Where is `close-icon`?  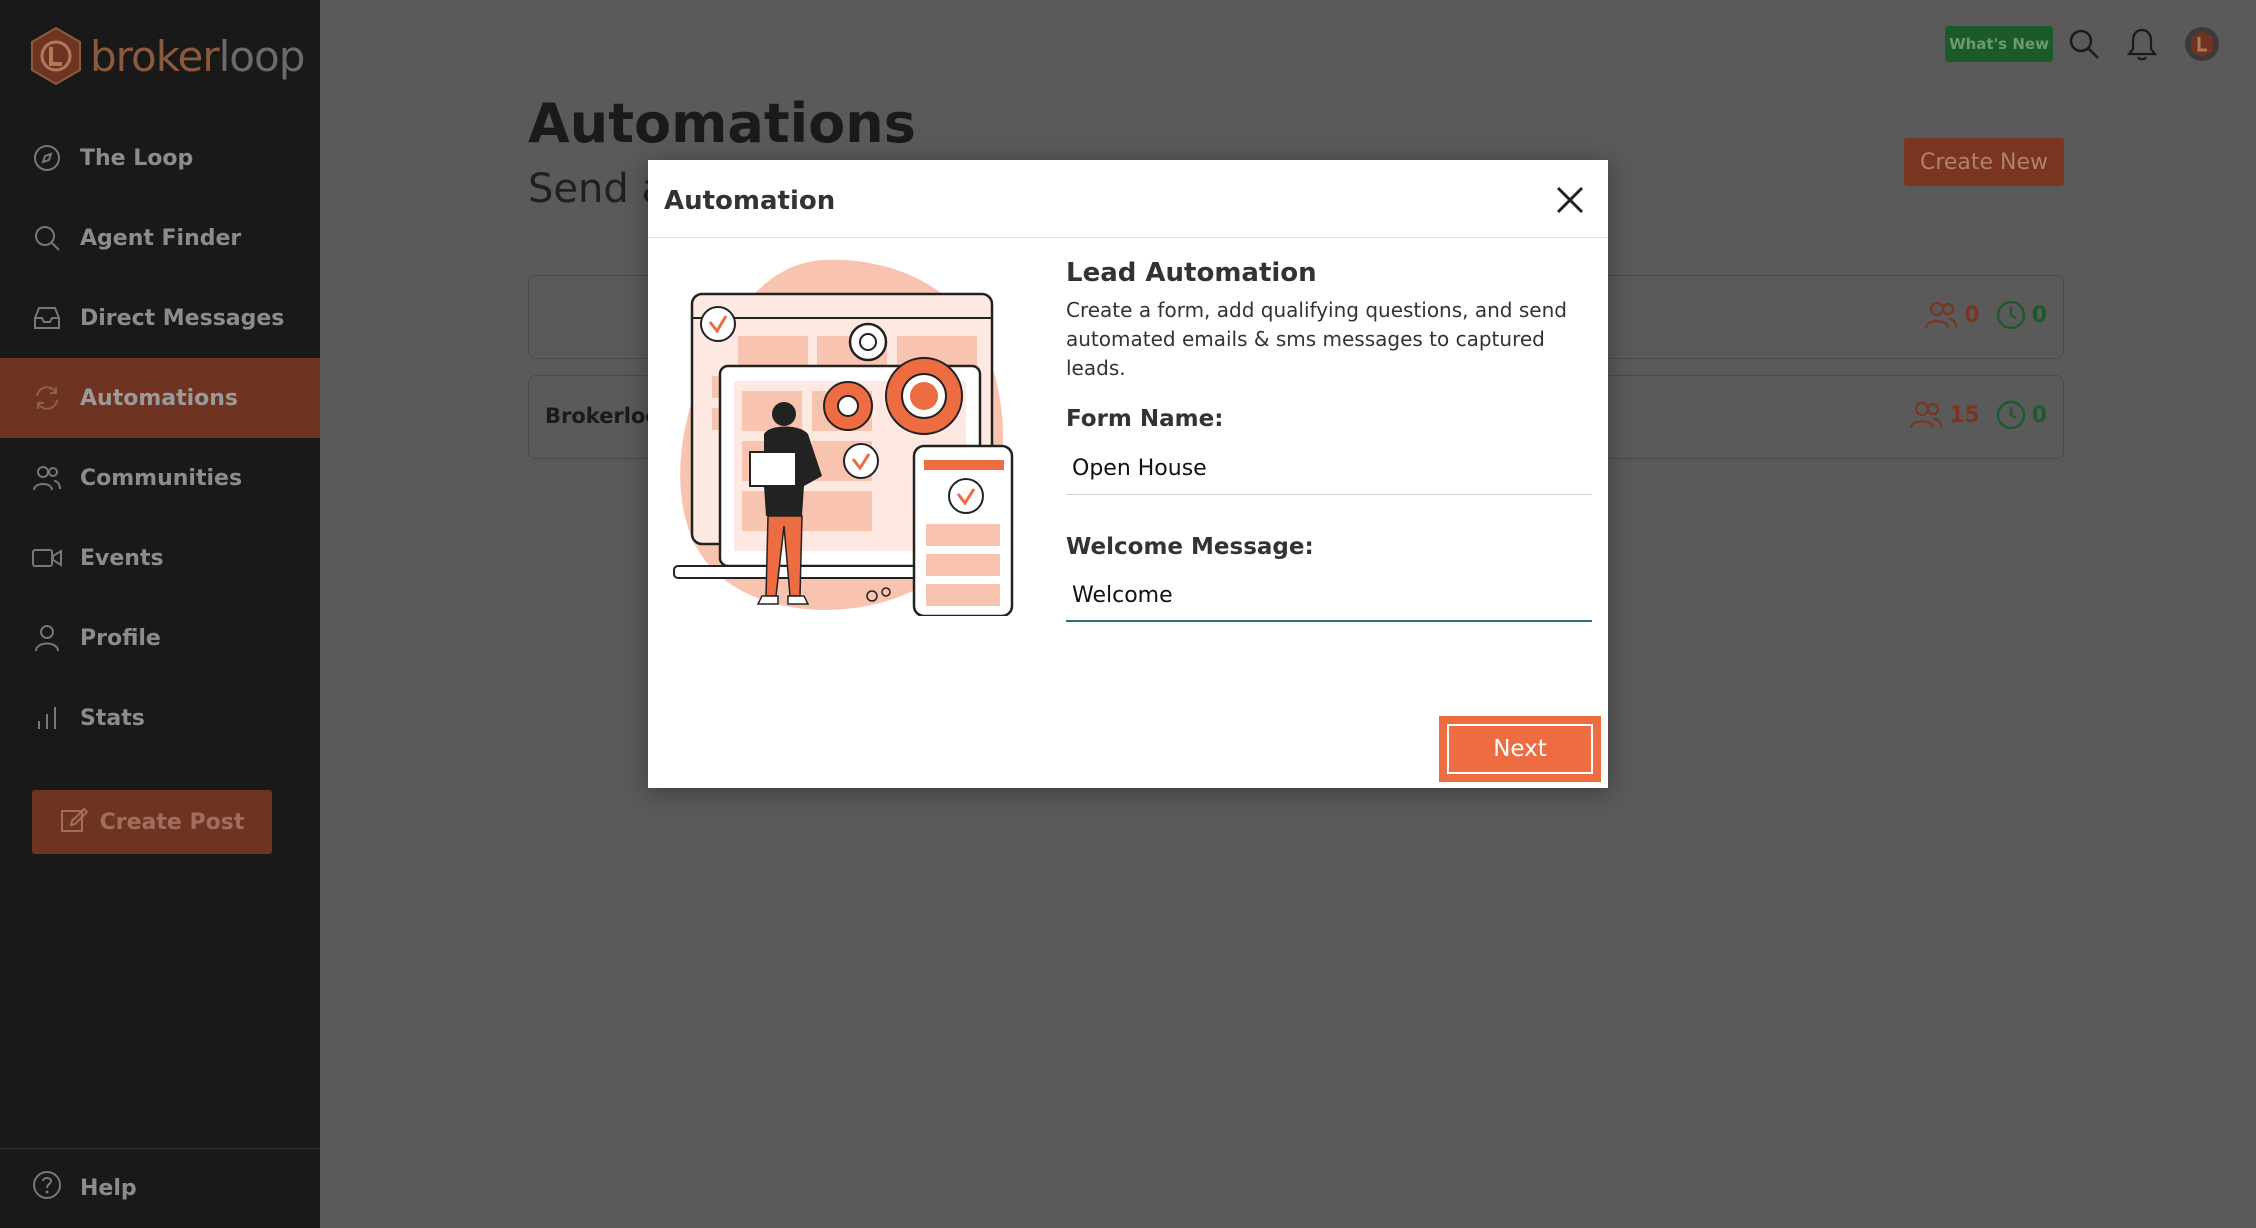
close-icon is located at coordinates (1570, 200).